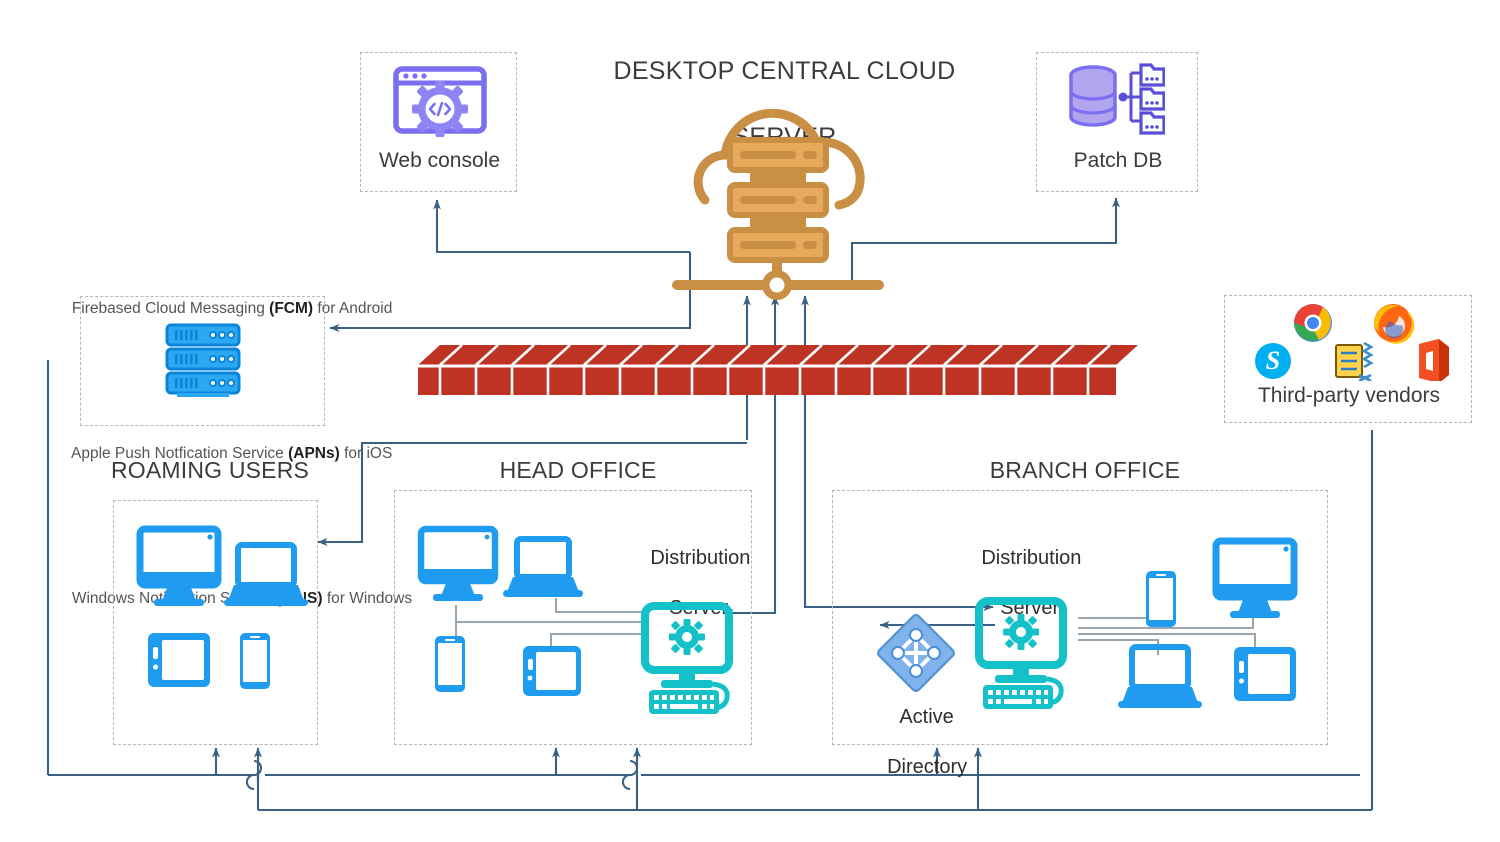  I want to click on brick-firewall-icon, so click(778, 369).